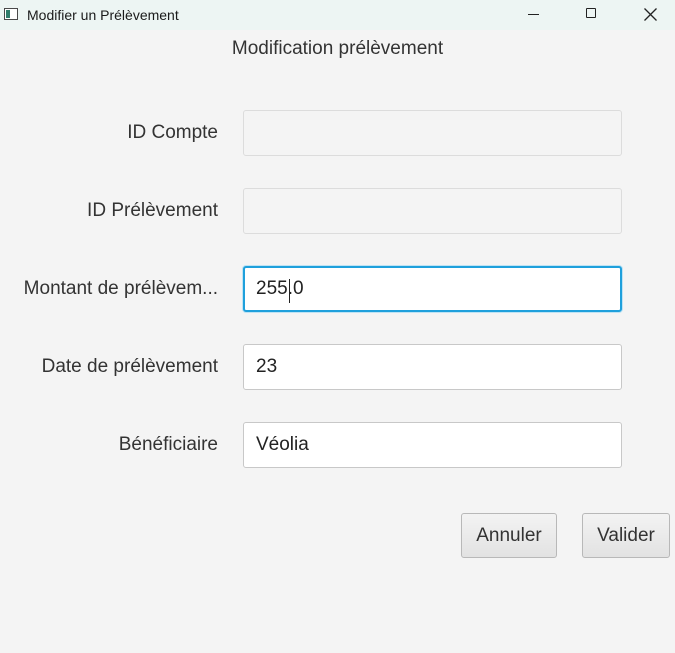  Describe the element at coordinates (152, 210) in the screenshot. I see `id-prelevement-label: ID Prélèvement` at that location.